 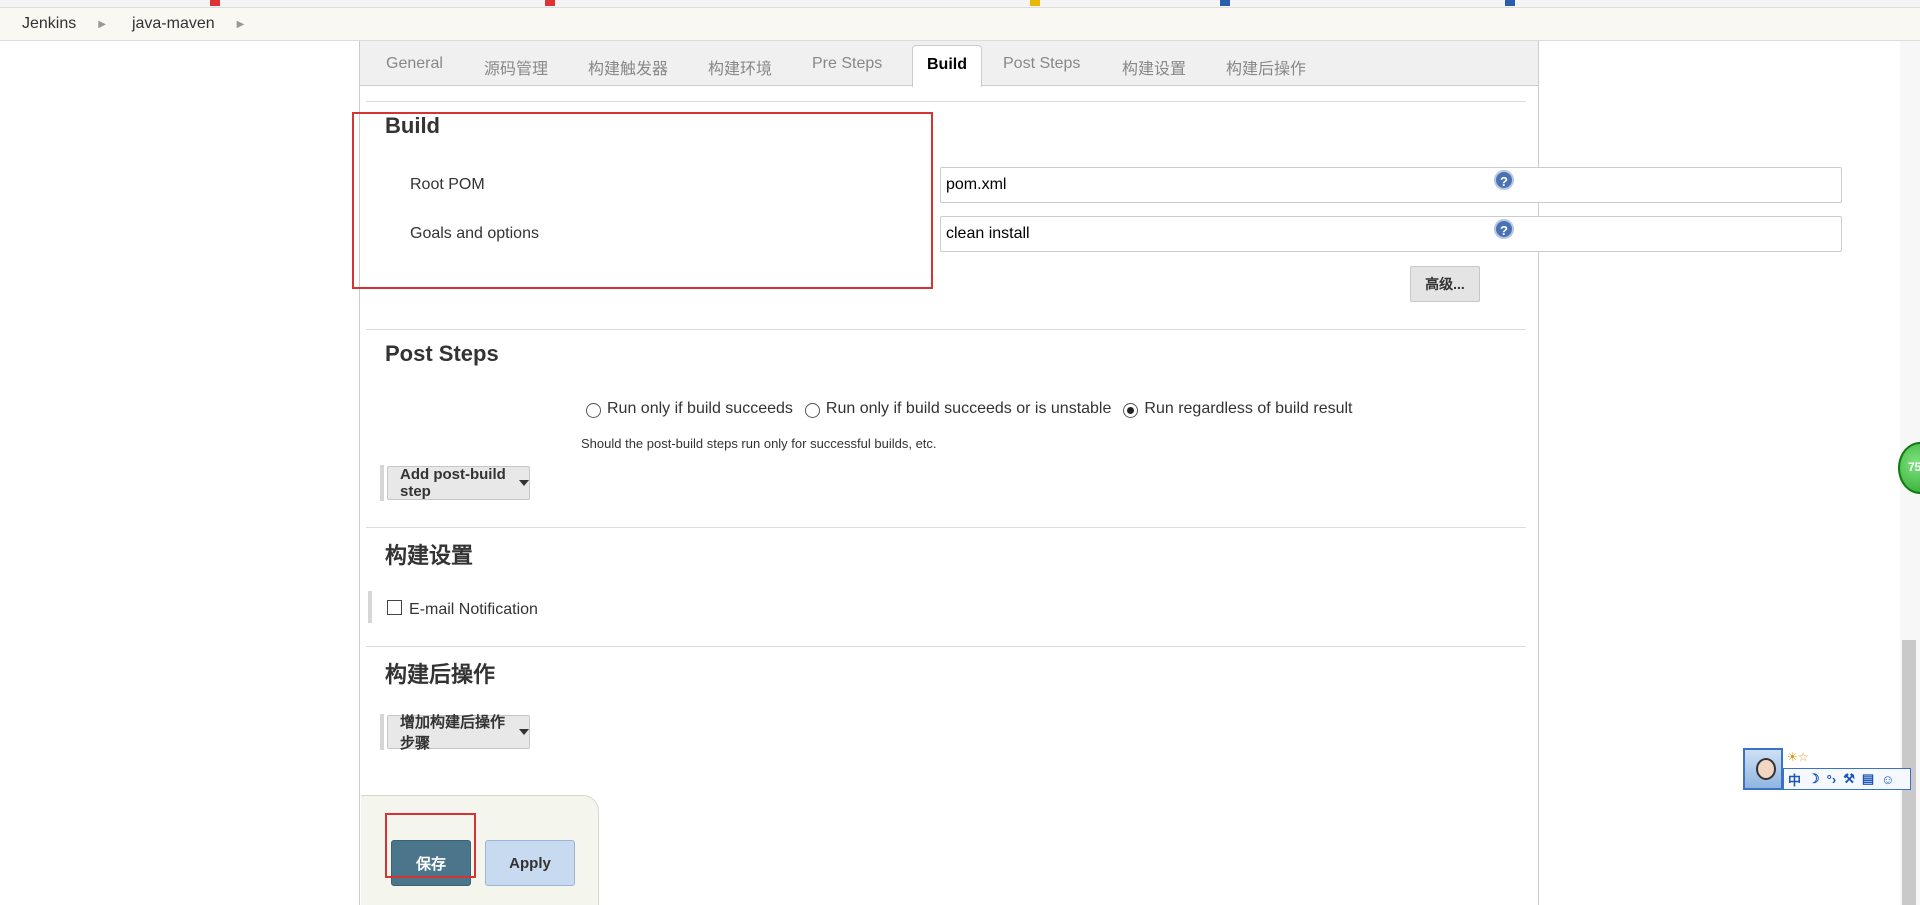 I want to click on build-settings-section-title: 构建设置, so click(x=429, y=555).